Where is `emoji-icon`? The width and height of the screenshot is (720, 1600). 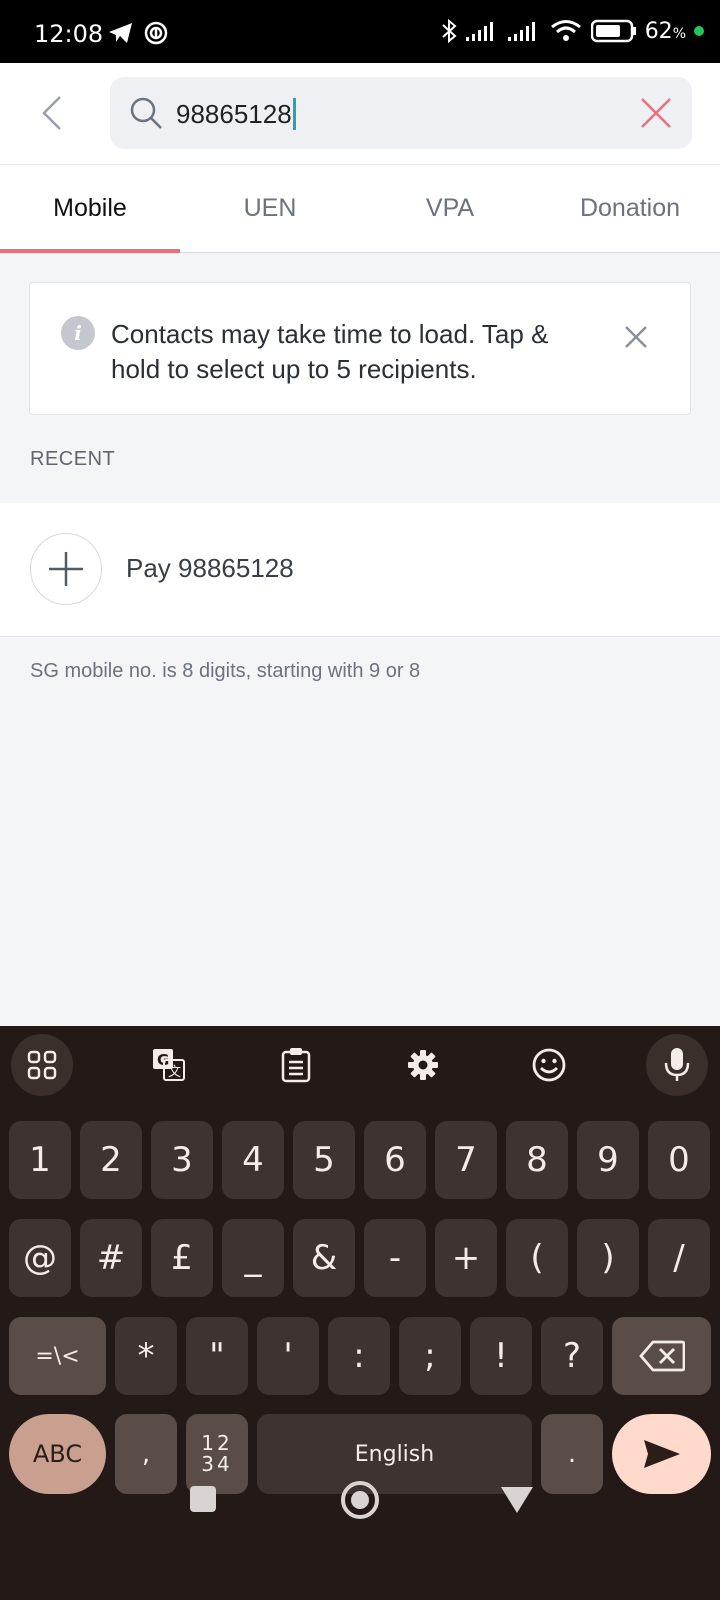
emoji-icon is located at coordinates (549, 1065).